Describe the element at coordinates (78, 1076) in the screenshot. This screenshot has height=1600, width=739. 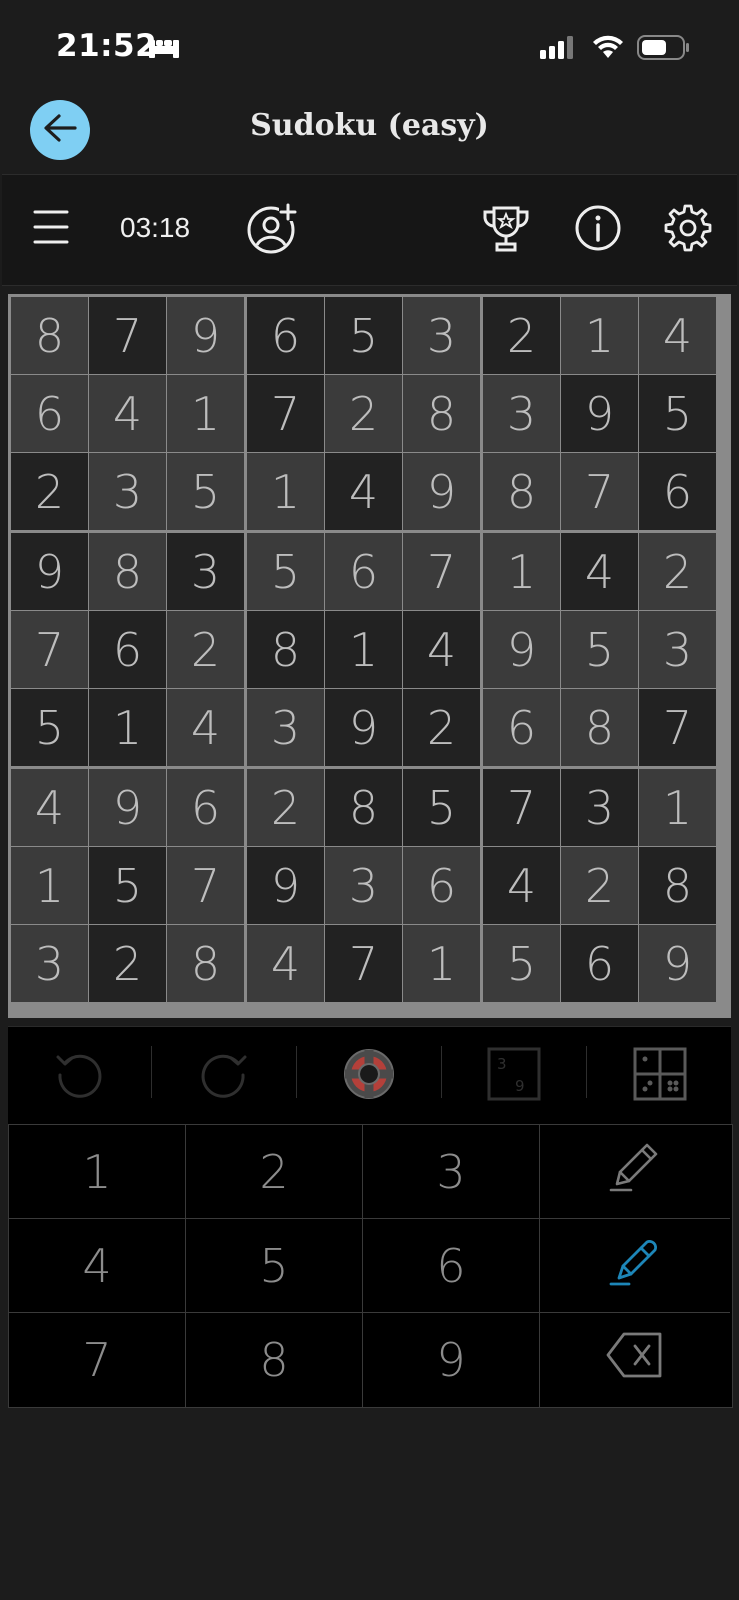
I see `undo-button` at that location.